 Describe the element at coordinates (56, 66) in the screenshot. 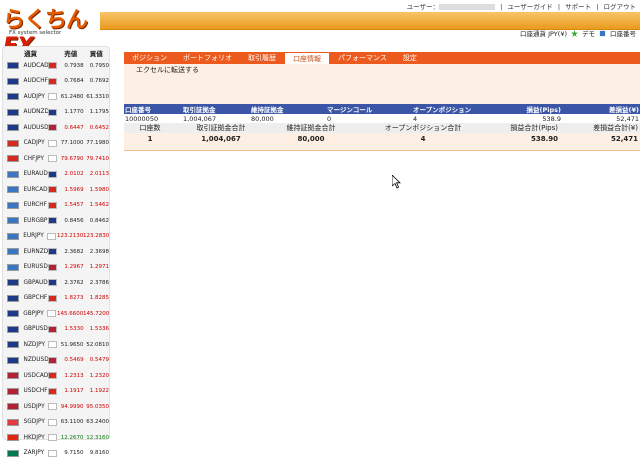

I see `rate-row: AUDCAD0.79380.7950` at that location.